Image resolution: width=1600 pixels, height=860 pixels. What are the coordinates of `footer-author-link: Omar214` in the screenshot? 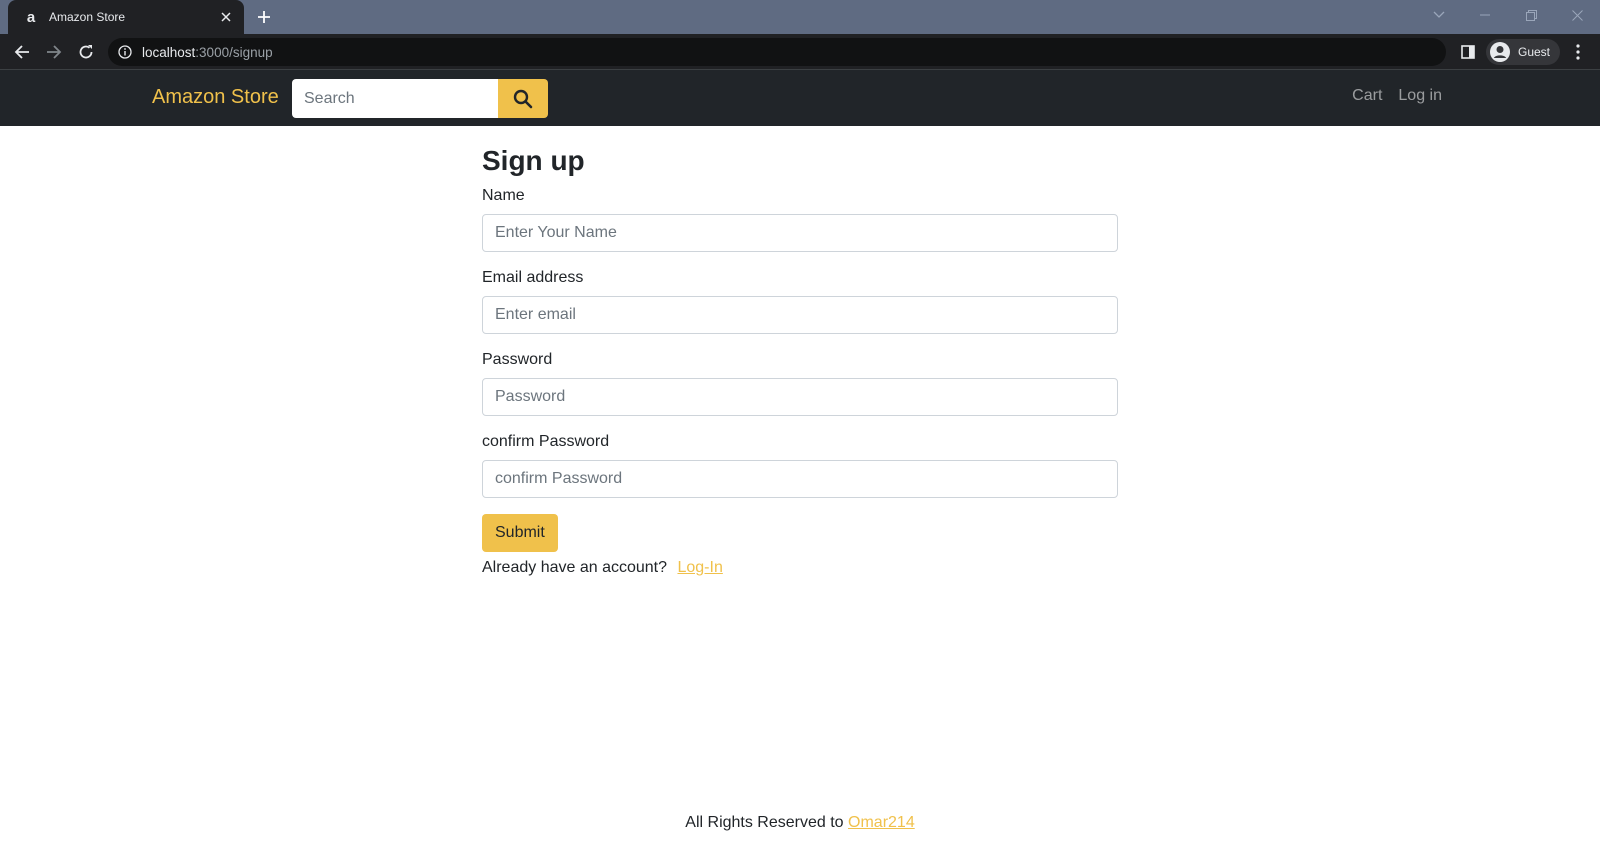 It's located at (881, 822).